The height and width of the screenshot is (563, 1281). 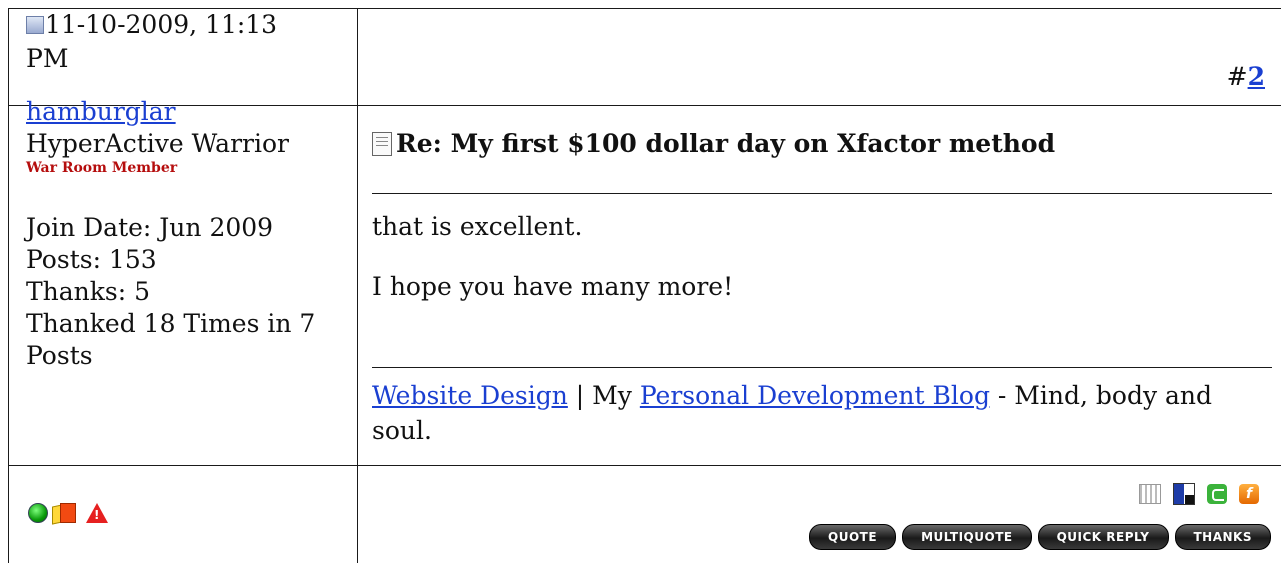 What do you see at coordinates (553, 286) in the screenshot?
I see `post-body-line: I hope you have many more!` at bounding box center [553, 286].